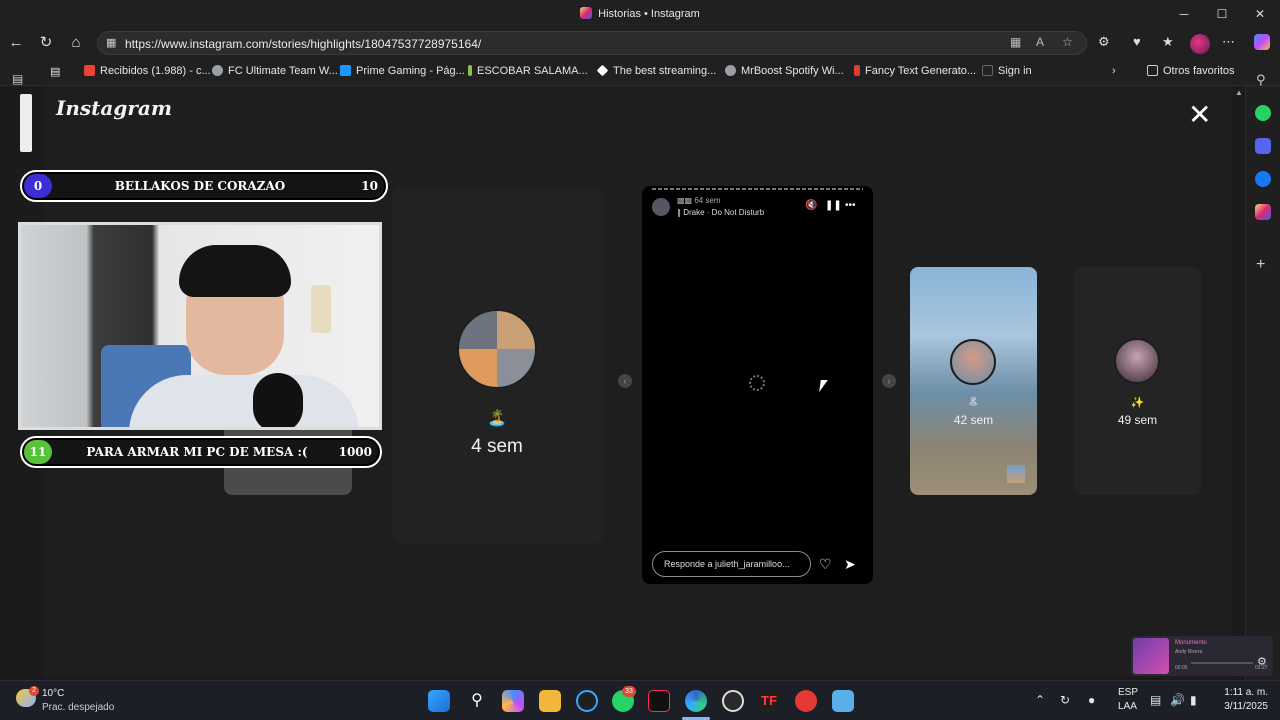 The image size is (1280, 720). What do you see at coordinates (1240, 692) in the screenshot?
I see `clock-time: 1:11 a. m.` at bounding box center [1240, 692].